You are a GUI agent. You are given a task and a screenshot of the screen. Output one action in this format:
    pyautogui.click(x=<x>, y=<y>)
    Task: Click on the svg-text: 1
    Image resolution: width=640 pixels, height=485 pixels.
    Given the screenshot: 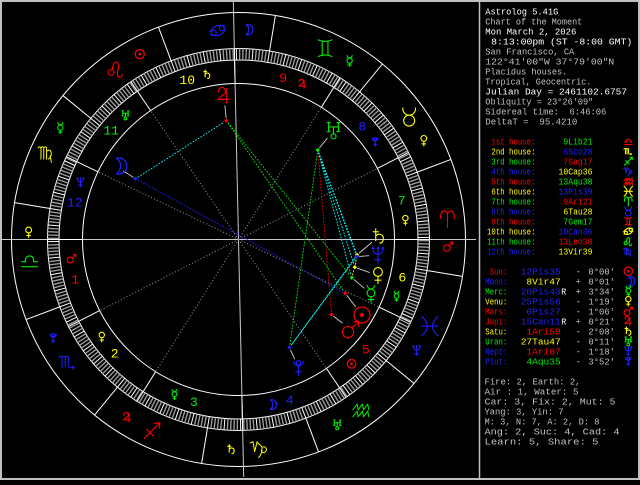 What is the action you would take?
    pyautogui.click(x=75, y=279)
    